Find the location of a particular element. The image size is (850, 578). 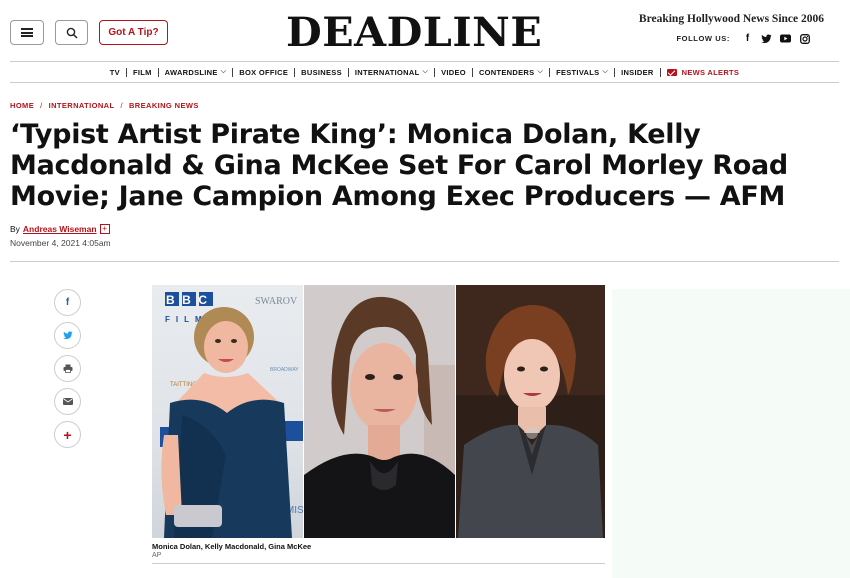

print-button is located at coordinates (67, 368).